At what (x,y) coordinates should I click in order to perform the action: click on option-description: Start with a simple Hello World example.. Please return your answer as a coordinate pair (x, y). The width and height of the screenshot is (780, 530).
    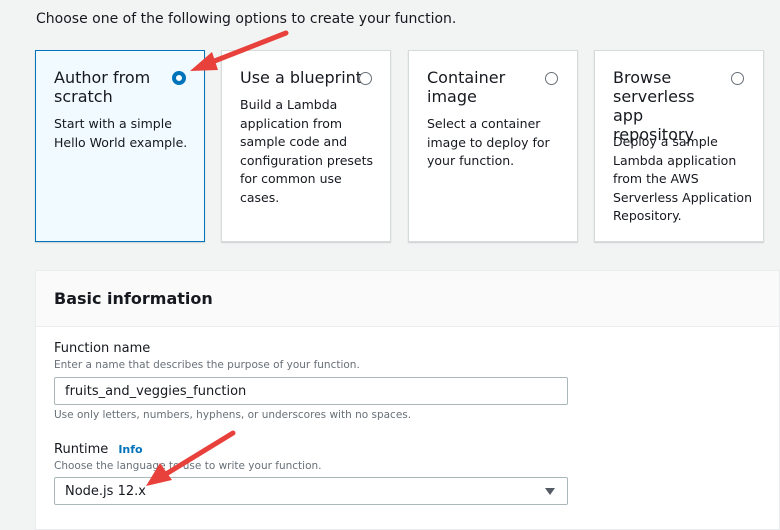
    Looking at the image, I should click on (121, 133).